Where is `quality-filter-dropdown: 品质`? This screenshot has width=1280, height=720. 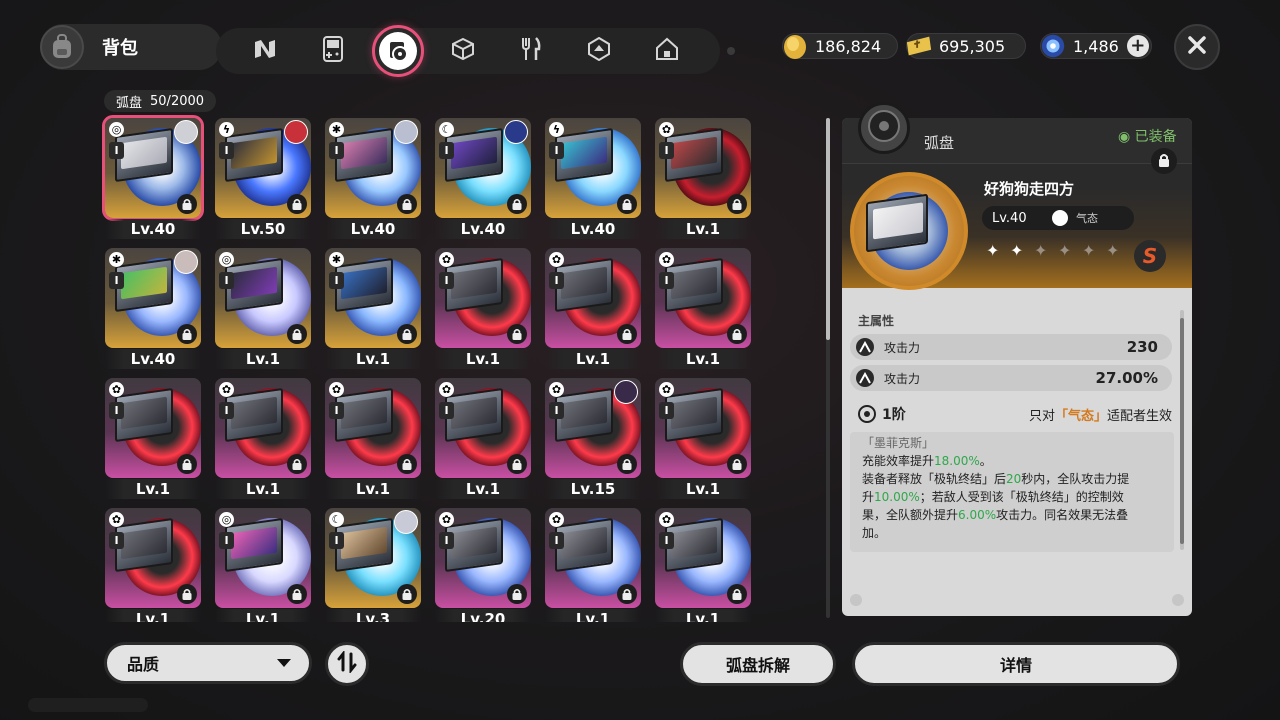 quality-filter-dropdown: 品质 is located at coordinates (208, 663).